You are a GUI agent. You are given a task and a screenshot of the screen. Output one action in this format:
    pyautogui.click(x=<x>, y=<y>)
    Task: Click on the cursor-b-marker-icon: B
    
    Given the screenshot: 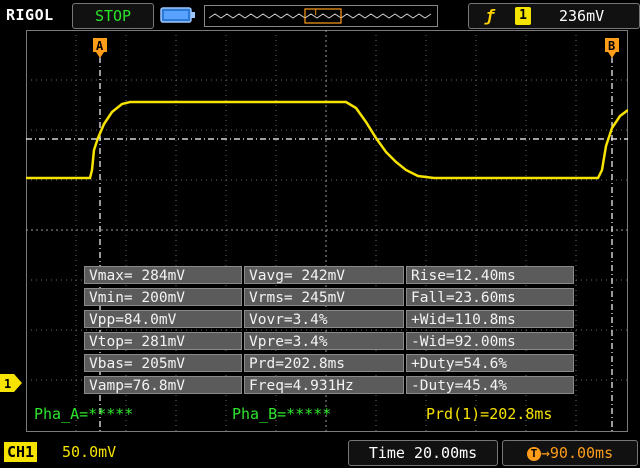 What is the action you would take?
    pyautogui.click(x=612, y=48)
    